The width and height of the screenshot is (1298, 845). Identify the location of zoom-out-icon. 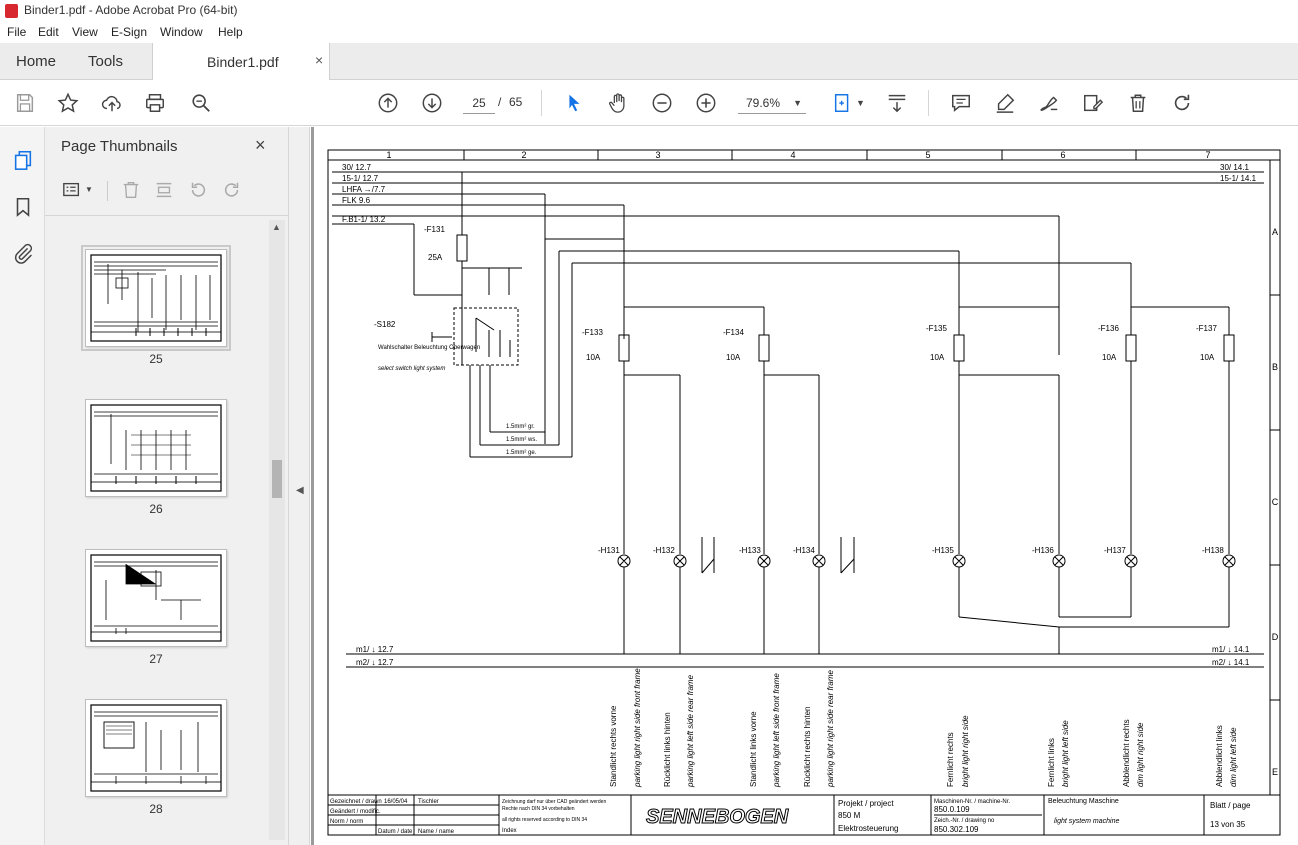
(662, 103).